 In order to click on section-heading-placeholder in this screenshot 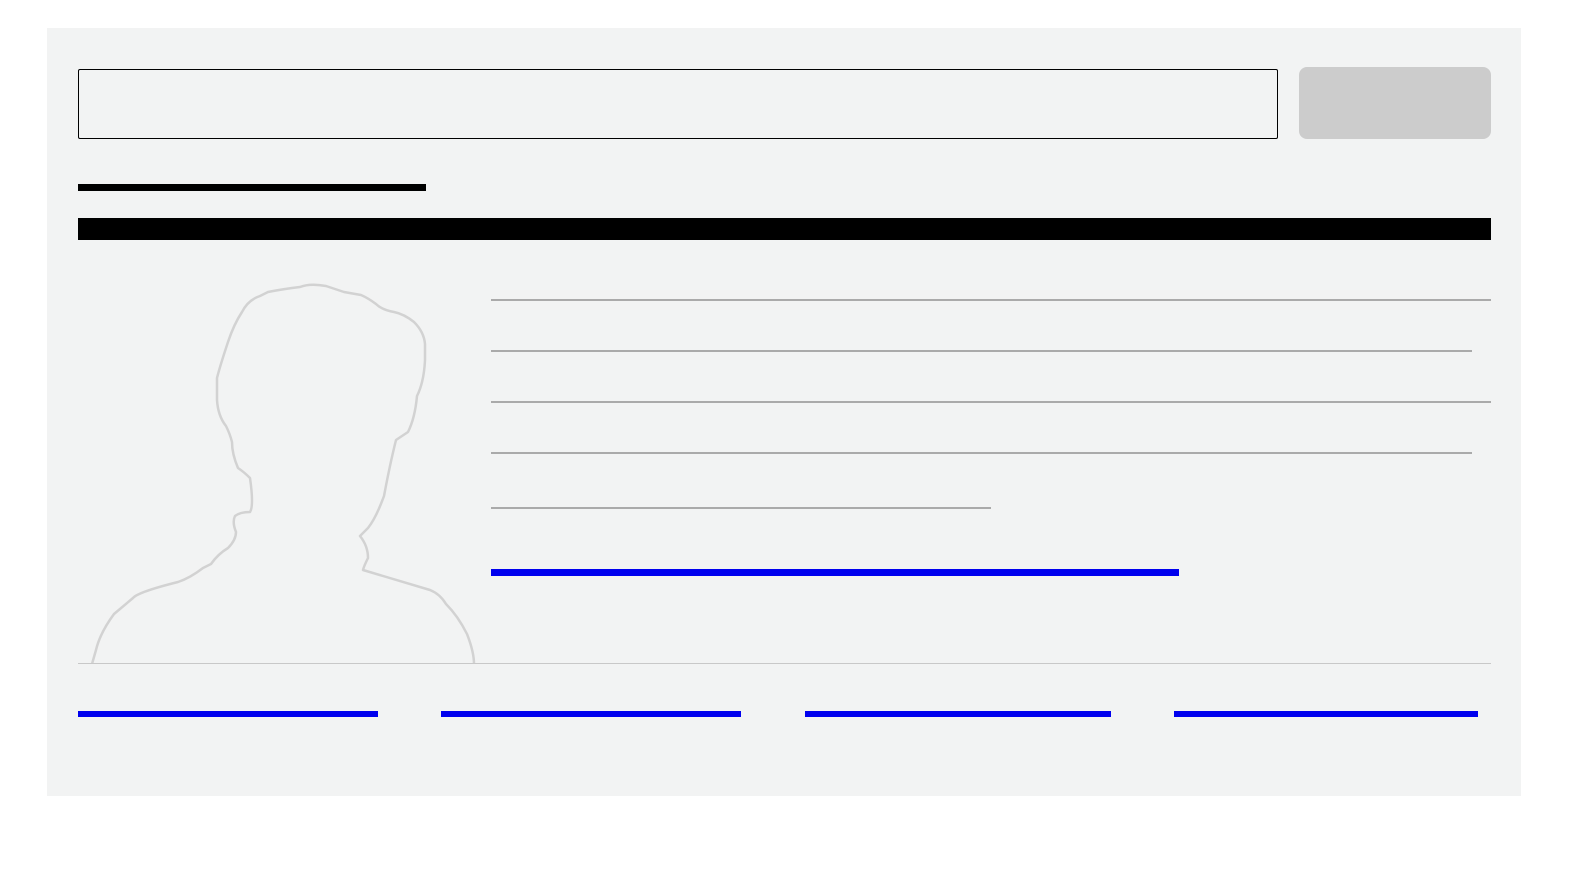, I will do `click(784, 229)`.